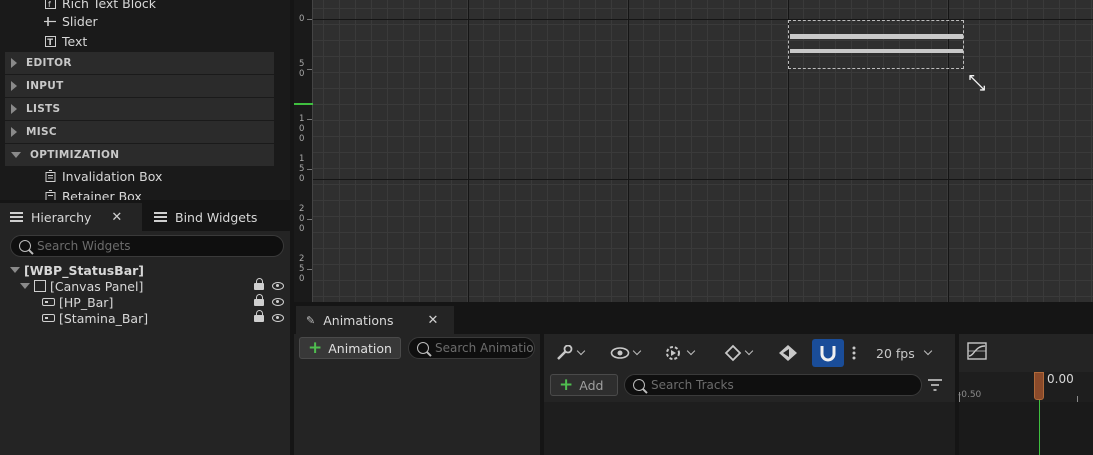  I want to click on hierarchy-tab-bar: Hierarchy ✕ Bind Widgets, so click(145, 217).